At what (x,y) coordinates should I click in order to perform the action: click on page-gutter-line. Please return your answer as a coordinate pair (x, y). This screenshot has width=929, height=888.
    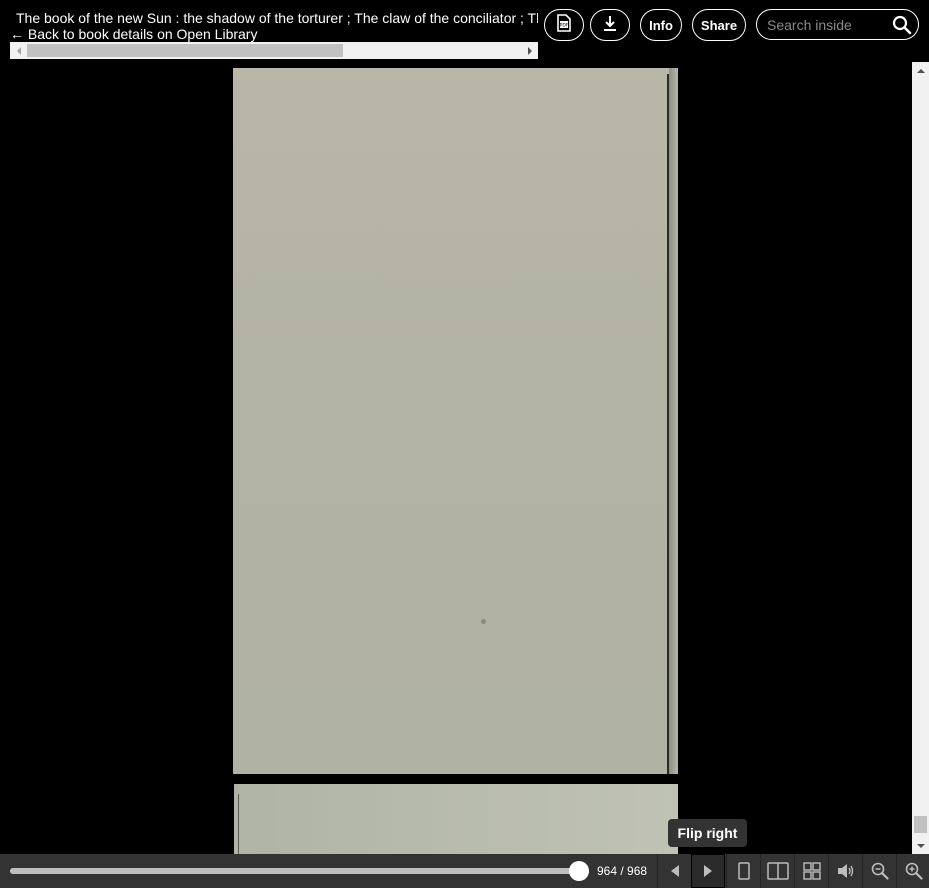
    Looking at the image, I should click on (668, 424).